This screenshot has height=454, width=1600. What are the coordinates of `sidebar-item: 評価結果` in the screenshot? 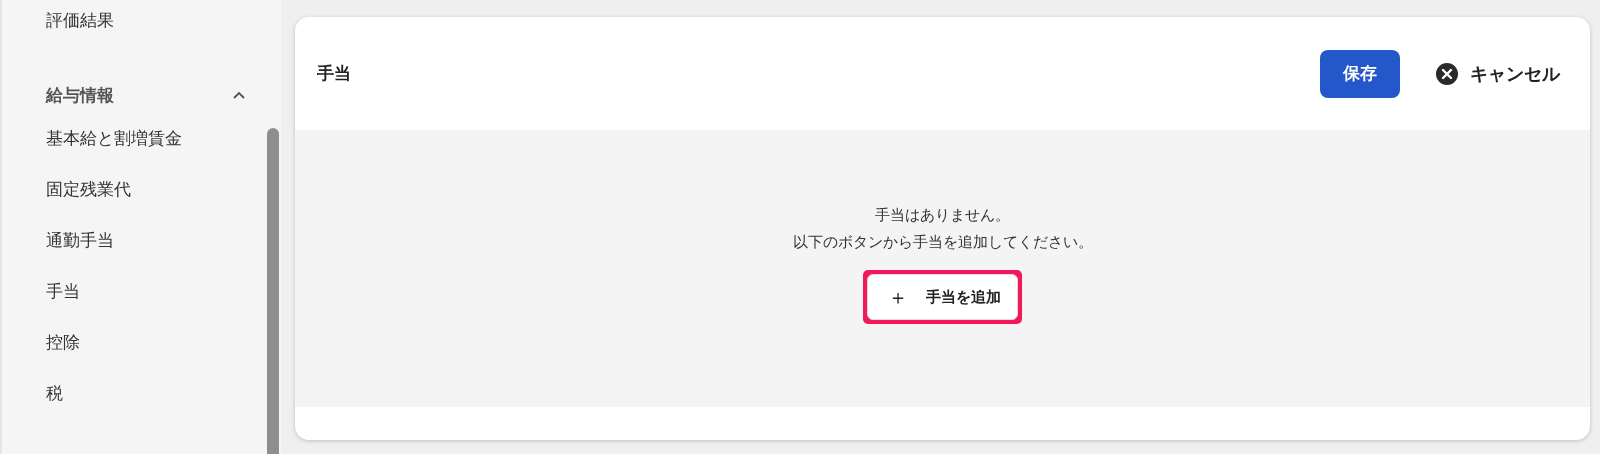 It's located at (155, 30).